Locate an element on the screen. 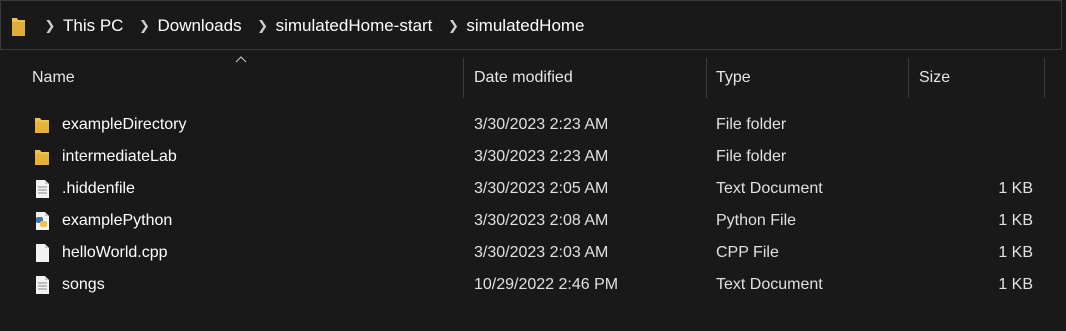  file-name: exampleDirectory is located at coordinates (124, 124).